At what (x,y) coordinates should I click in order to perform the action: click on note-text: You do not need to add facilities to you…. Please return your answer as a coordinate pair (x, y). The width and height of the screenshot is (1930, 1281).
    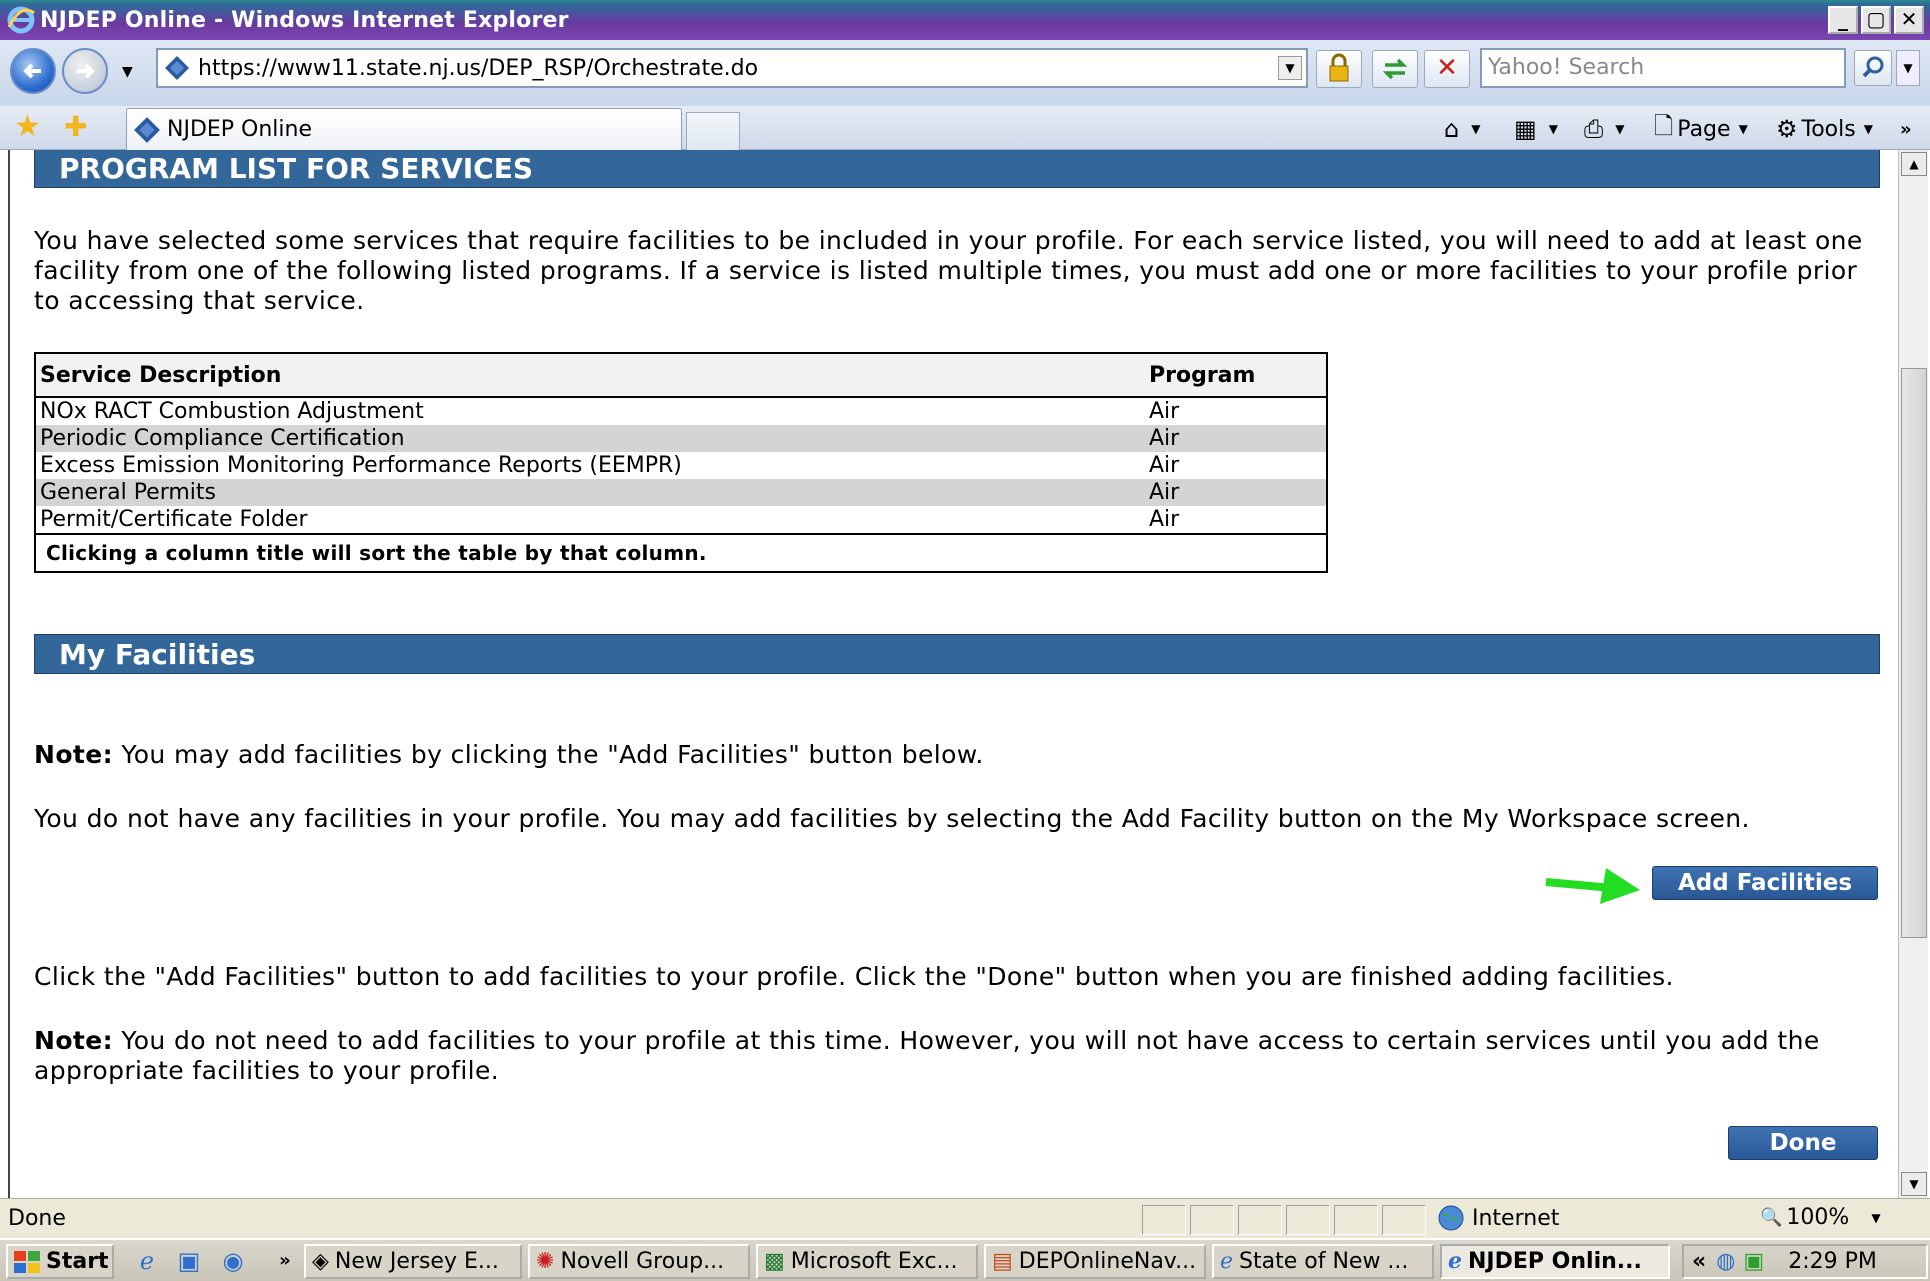
    Looking at the image, I should click on (927, 1055).